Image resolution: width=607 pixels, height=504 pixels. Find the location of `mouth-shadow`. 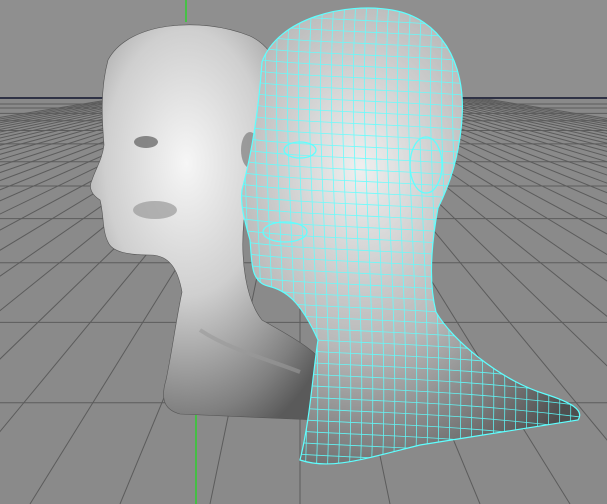

mouth-shadow is located at coordinates (155, 210).